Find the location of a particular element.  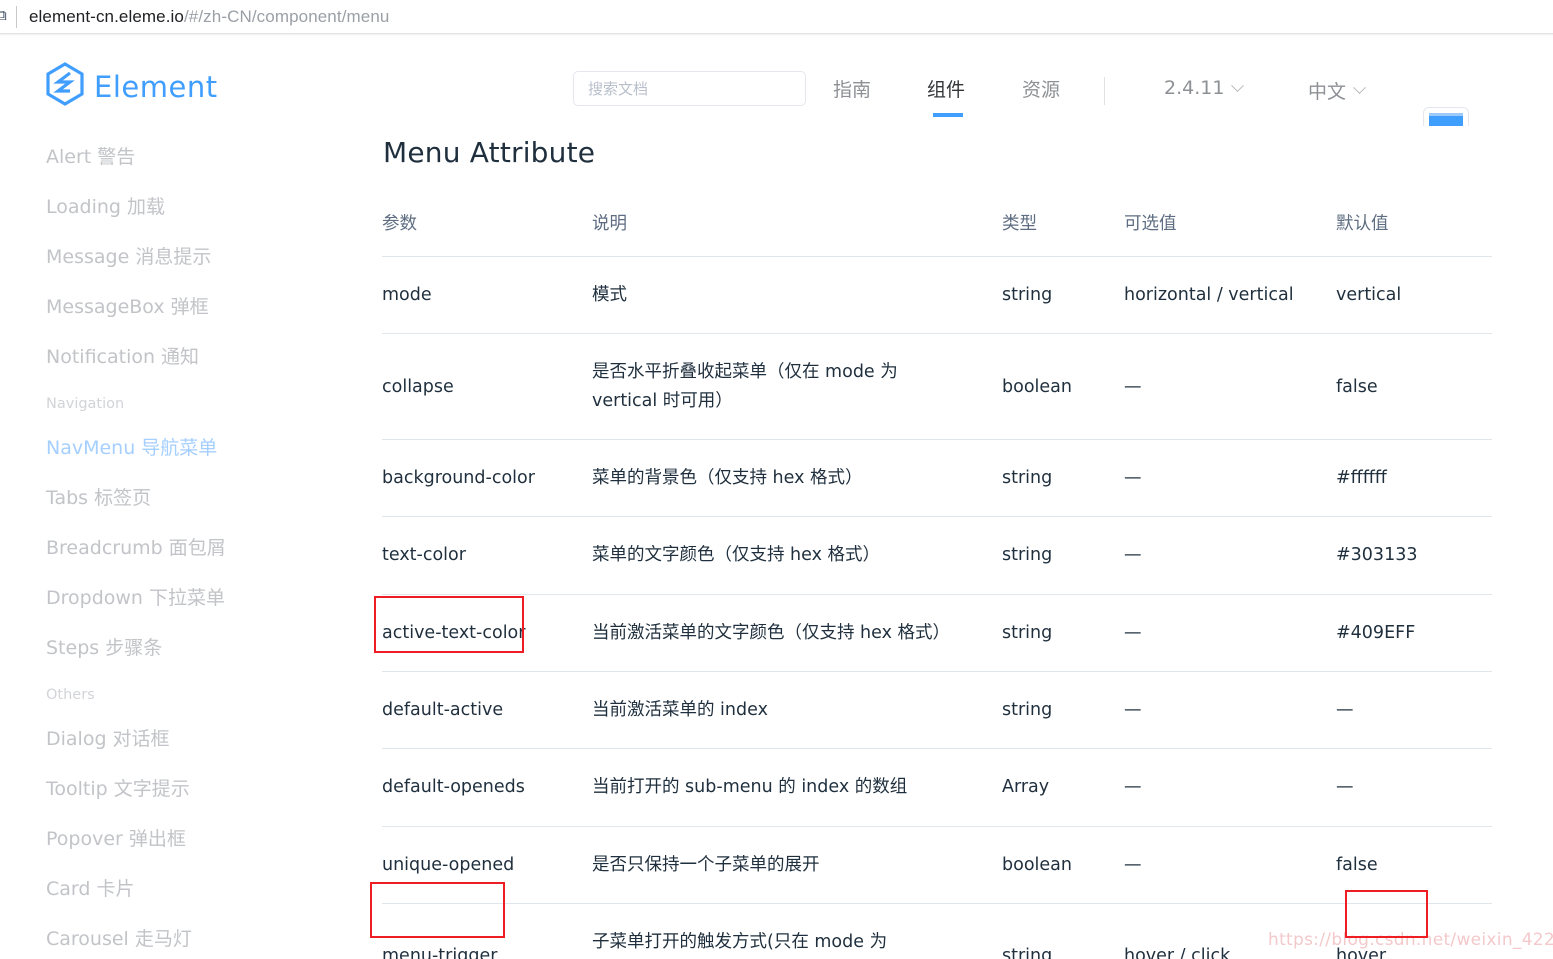

table-row: default-active 当前激活菜单的 index string — — is located at coordinates (937, 710).